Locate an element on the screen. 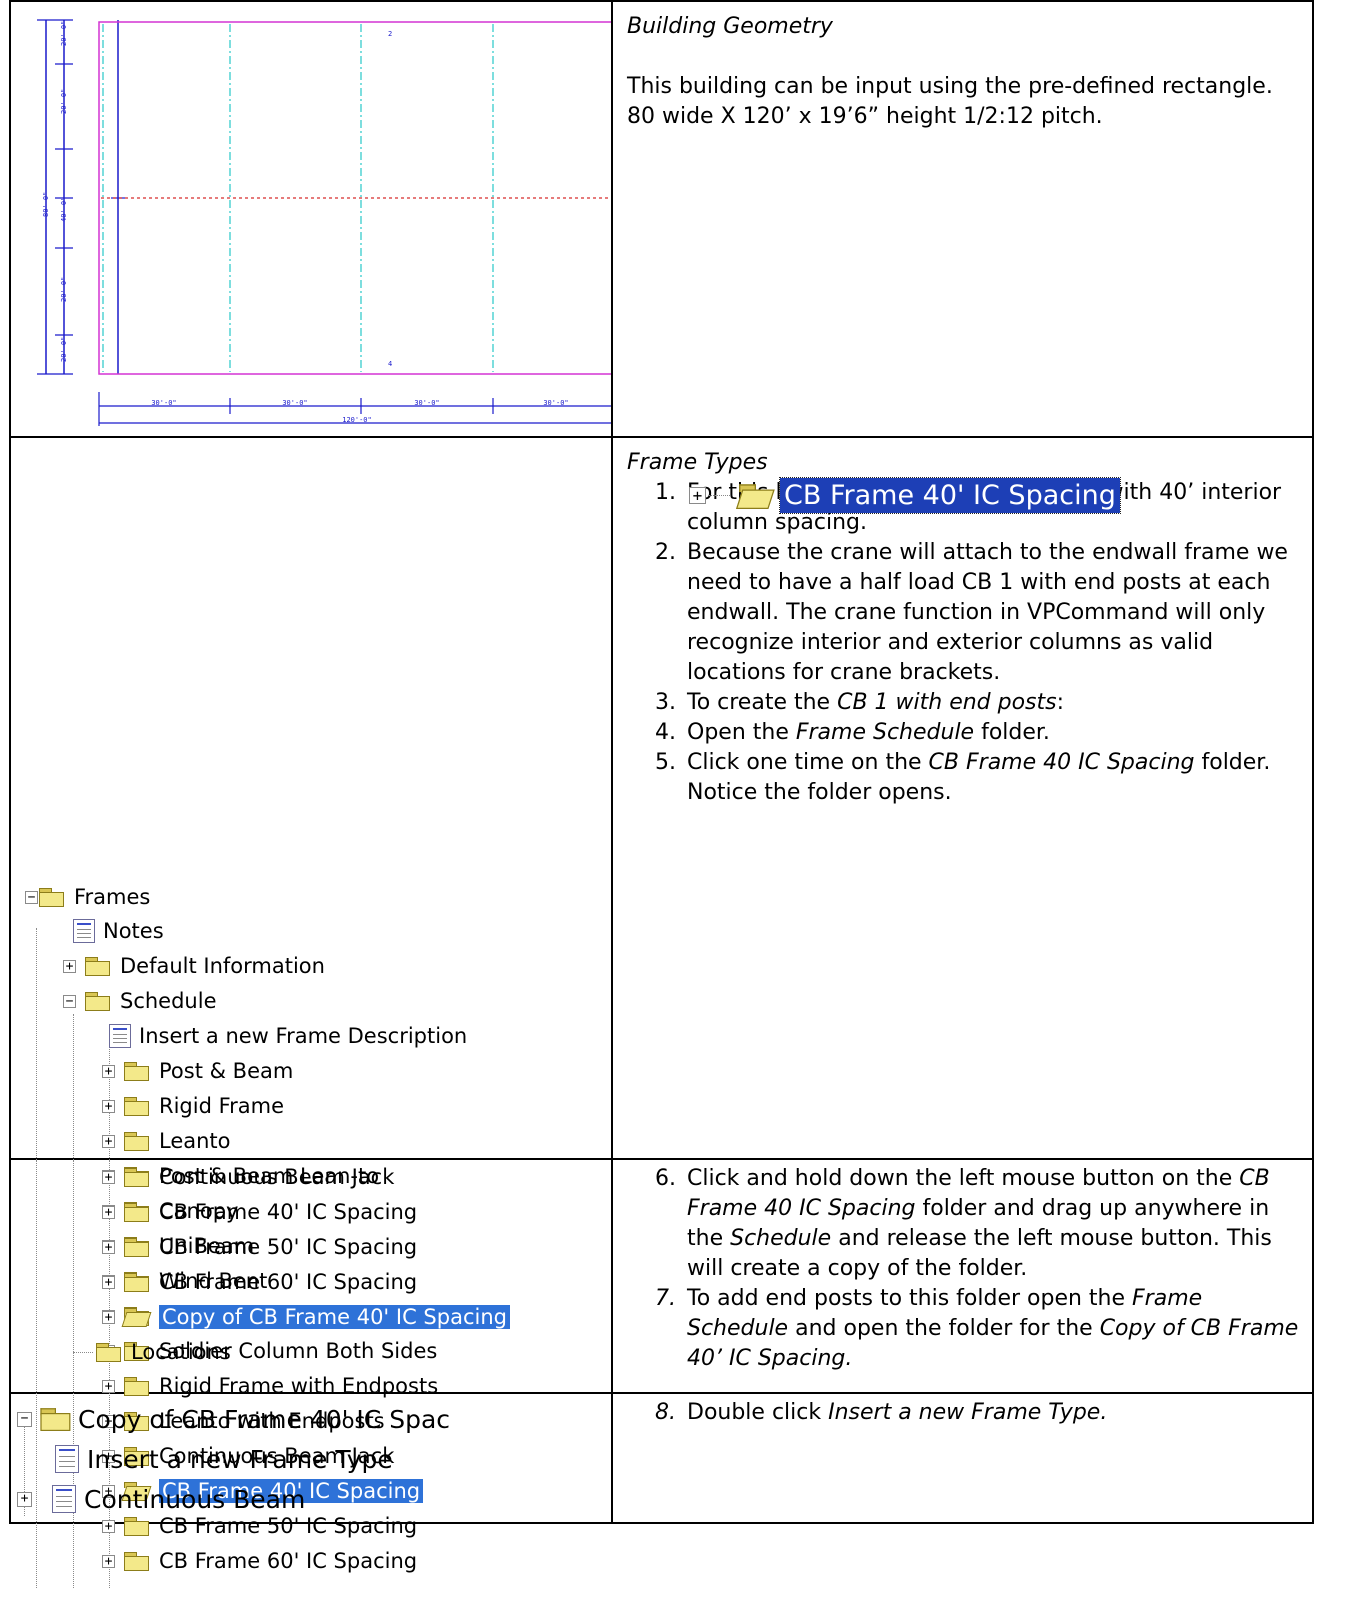  col-mark-top: 2 is located at coordinates (390, 34).